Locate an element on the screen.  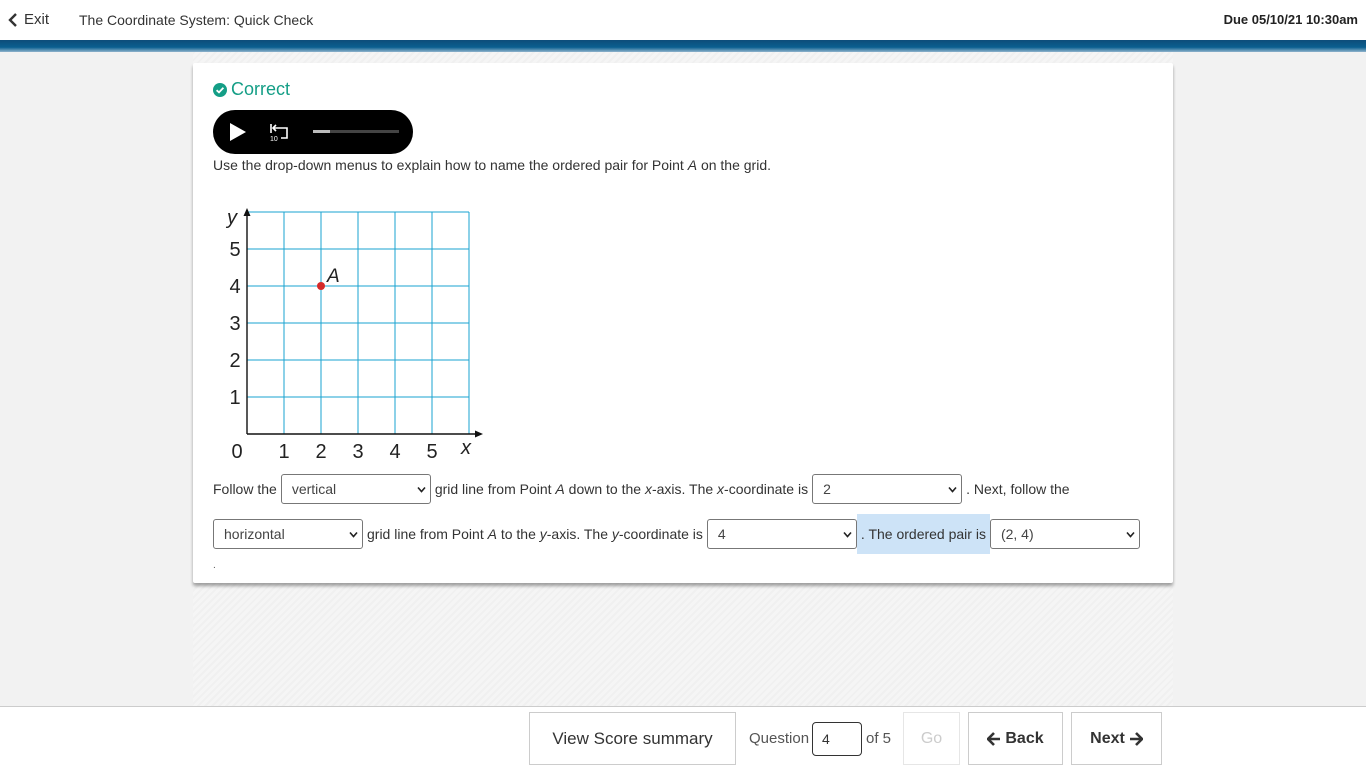
dropdown-value: 2 is located at coordinates (827, 489).